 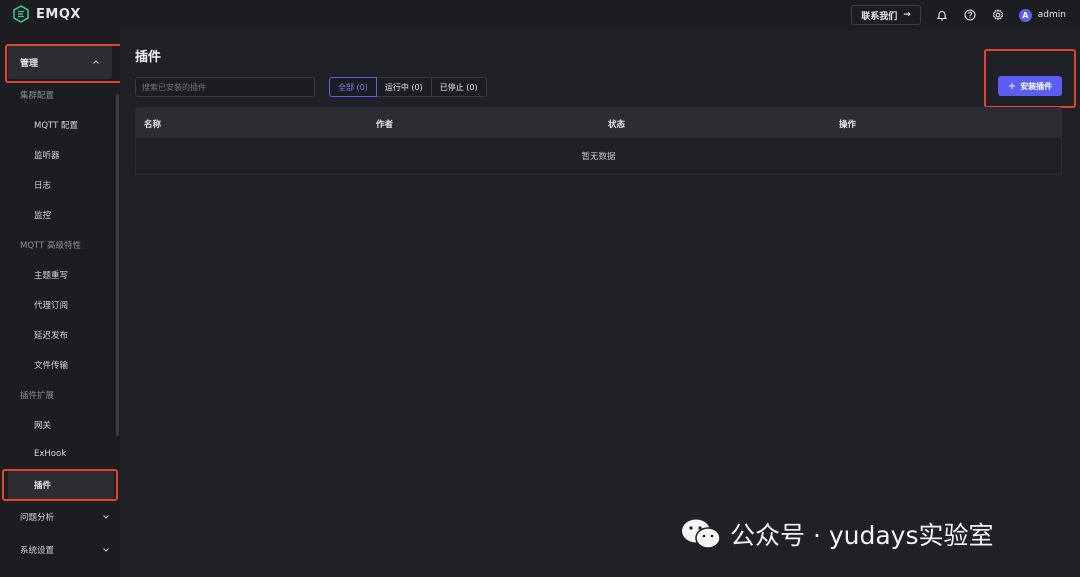 I want to click on sidebar-item-logs: 日志, so click(x=42, y=185).